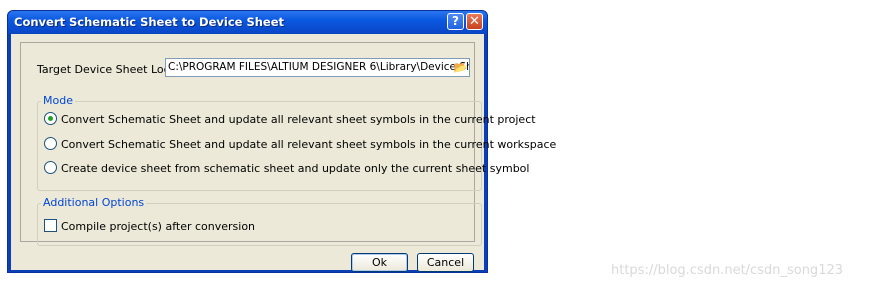 This screenshot has height=289, width=872. Describe the element at coordinates (58, 100) in the screenshot. I see `mode-group-title: Mode` at that location.